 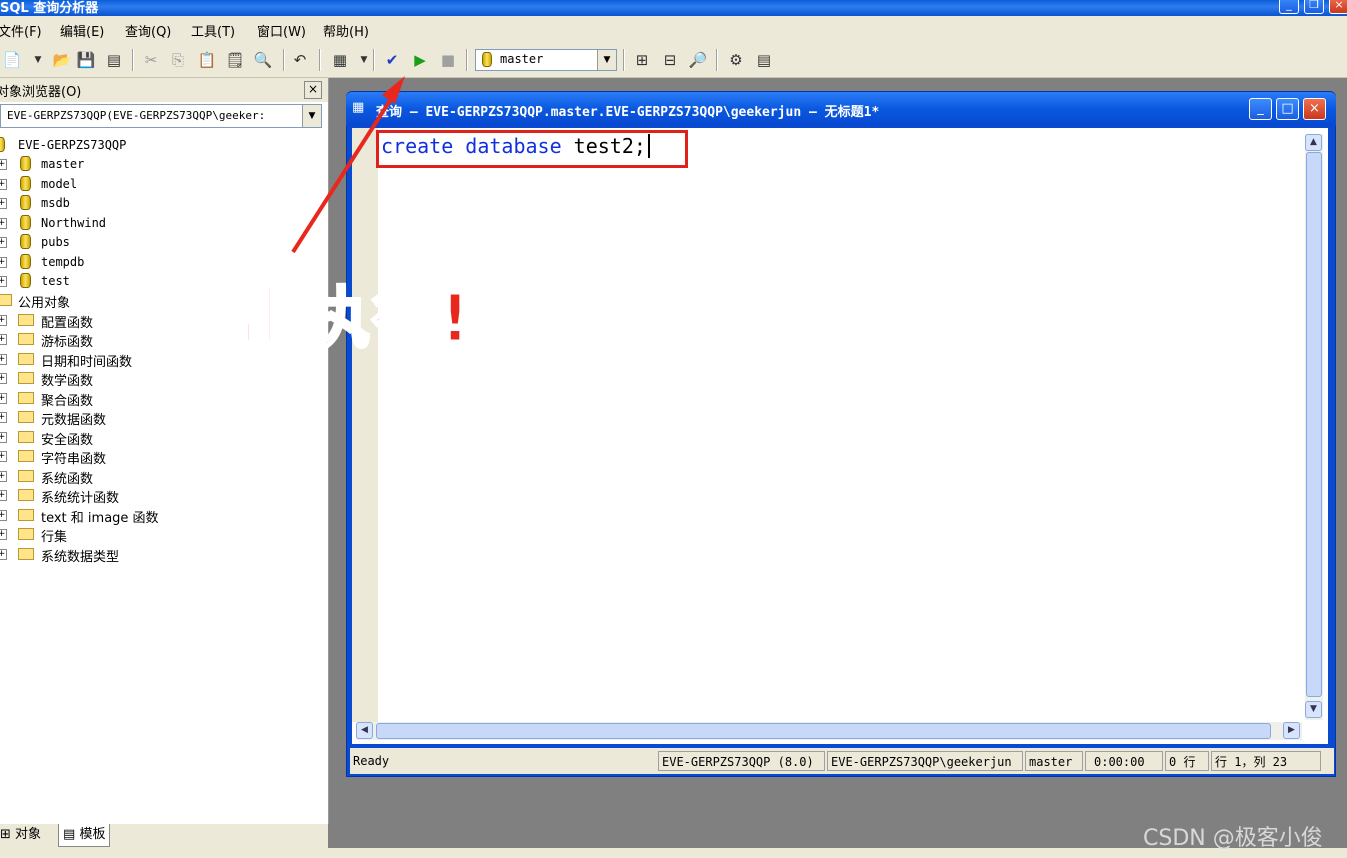 What do you see at coordinates (263, 60) in the screenshot?
I see `find-icon: 🔍` at bounding box center [263, 60].